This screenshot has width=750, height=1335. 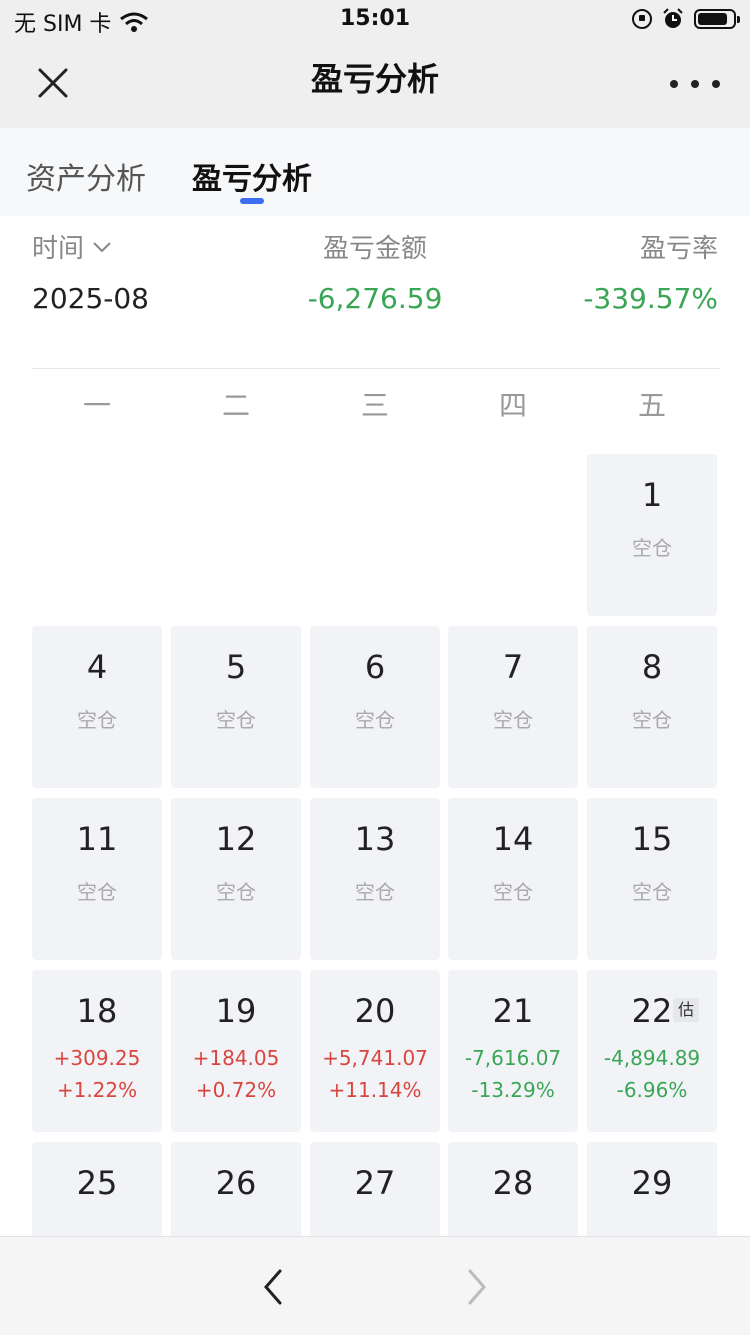 I want to click on chevron-left-icon, so click(x=273, y=1287).